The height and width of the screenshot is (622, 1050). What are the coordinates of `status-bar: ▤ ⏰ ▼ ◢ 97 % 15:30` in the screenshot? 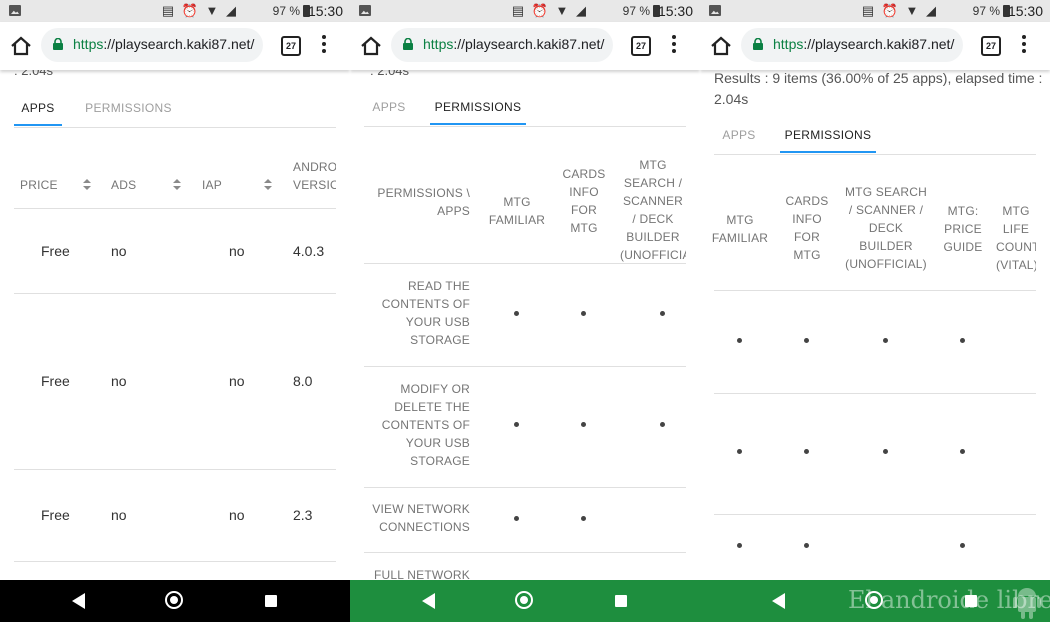 It's located at (175, 11).